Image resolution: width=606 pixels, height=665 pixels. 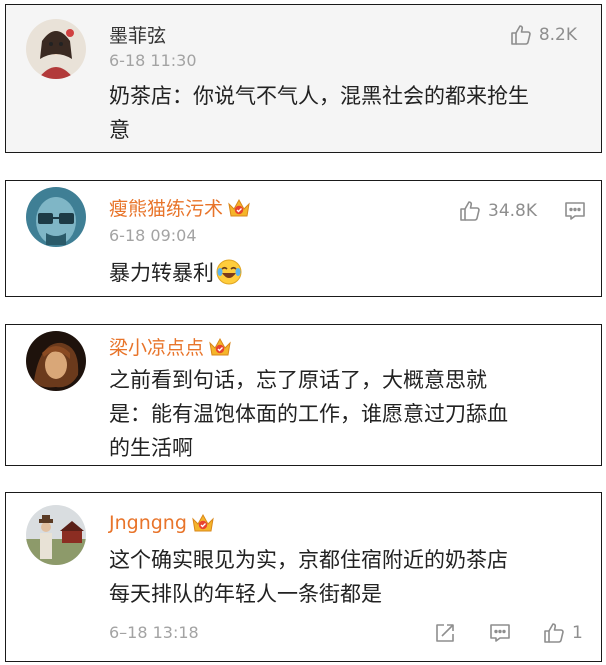 What do you see at coordinates (245, 594) in the screenshot?
I see `comment-line: 每天排队的年轻人一条街都是` at bounding box center [245, 594].